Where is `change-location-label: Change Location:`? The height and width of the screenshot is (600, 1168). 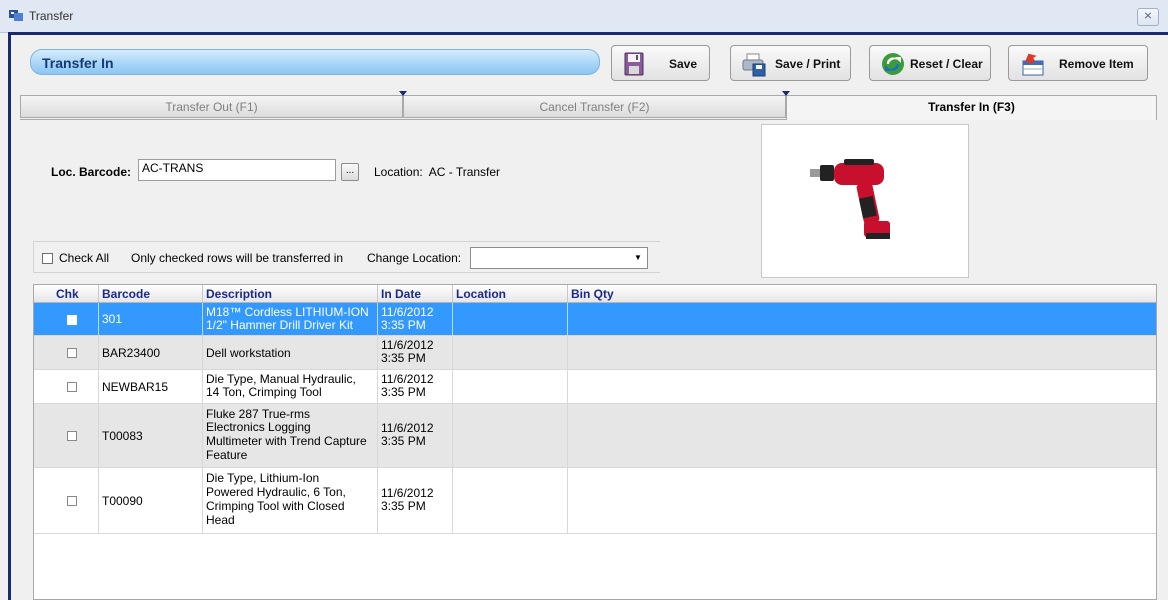
change-location-label: Change Location: is located at coordinates (414, 258).